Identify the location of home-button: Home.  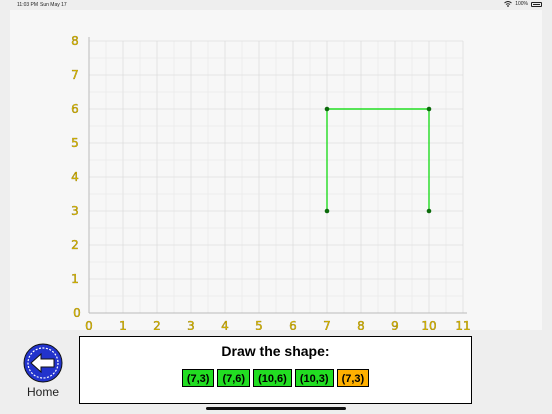
(43, 372).